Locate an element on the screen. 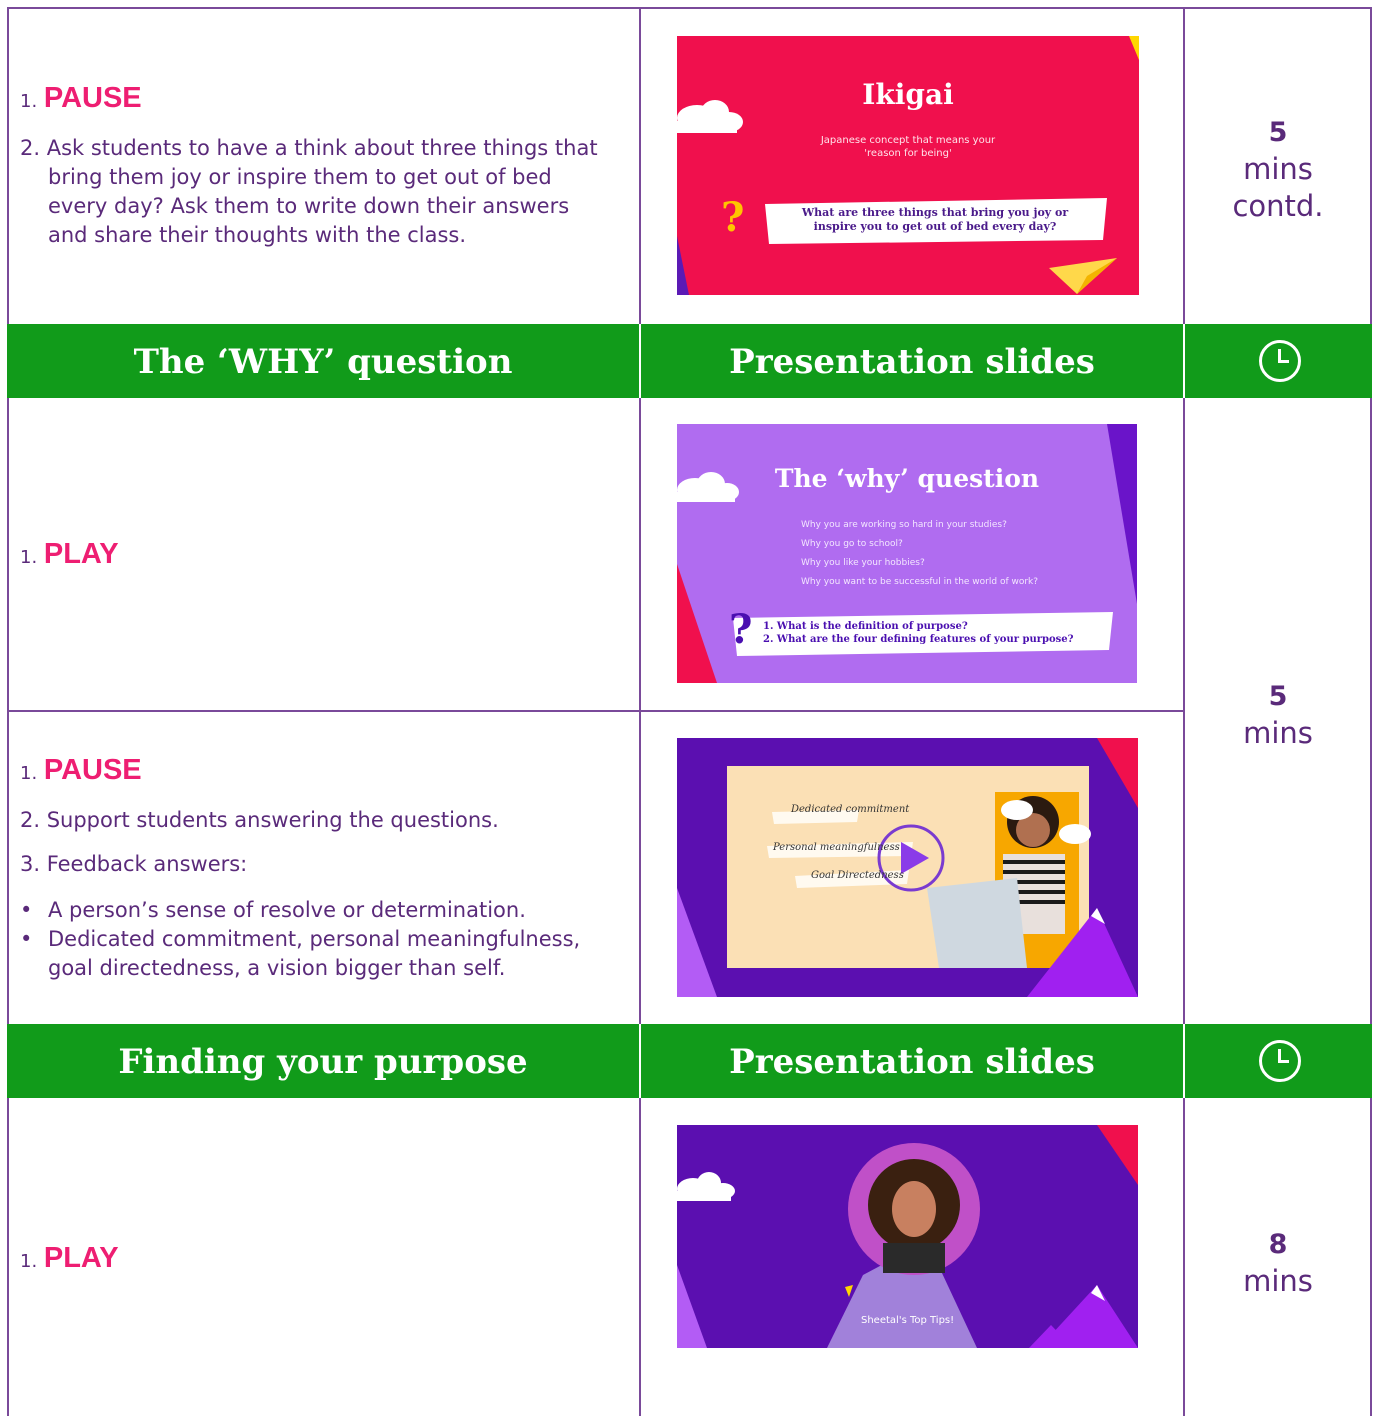 The height and width of the screenshot is (1416, 1378). slide-tag-2: Personal meaningfulness is located at coordinates (836, 847).